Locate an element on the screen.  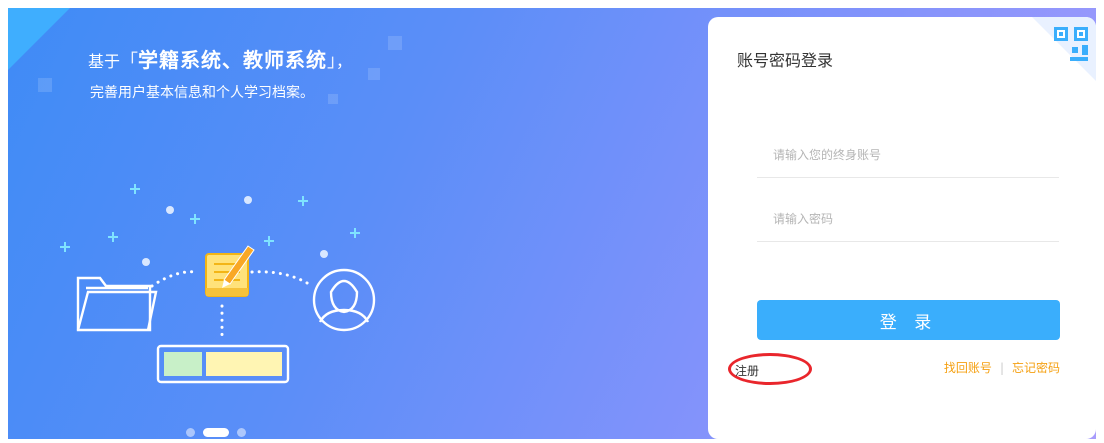
carousel-dot-active is located at coordinates (216, 432).